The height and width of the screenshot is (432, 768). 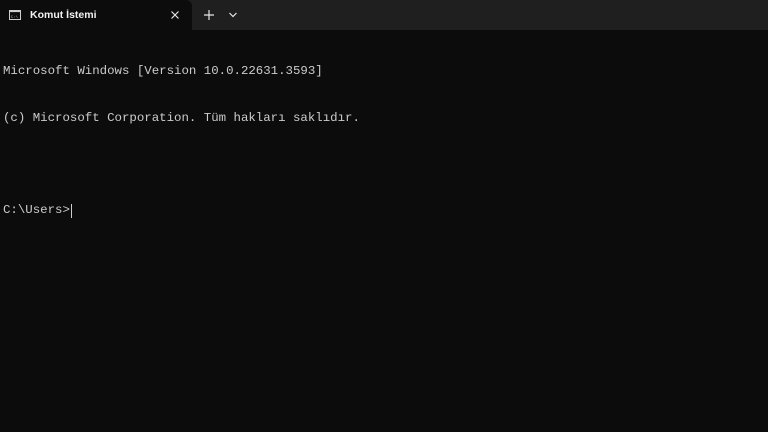 I want to click on tab-command-prompt: C:\ Komut İstemi, so click(x=96, y=15).